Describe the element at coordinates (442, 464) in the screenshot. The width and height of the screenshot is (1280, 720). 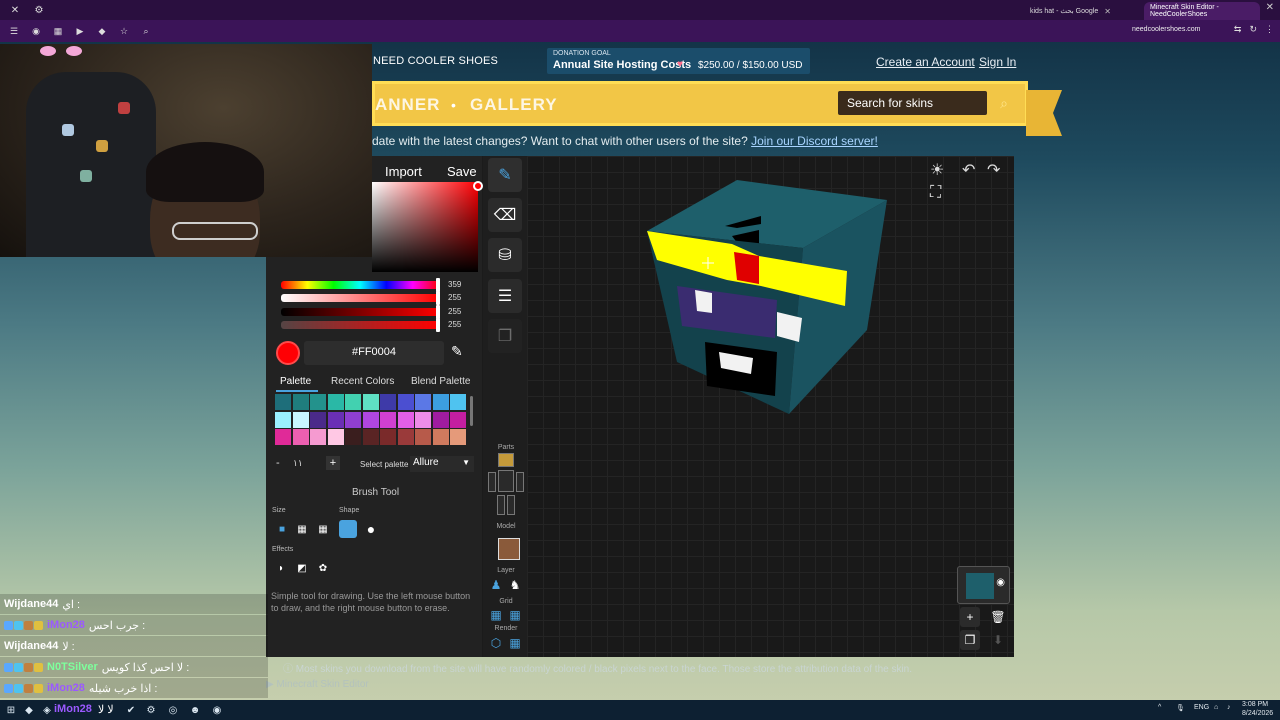
I see `palette-select: Allure ▼` at that location.